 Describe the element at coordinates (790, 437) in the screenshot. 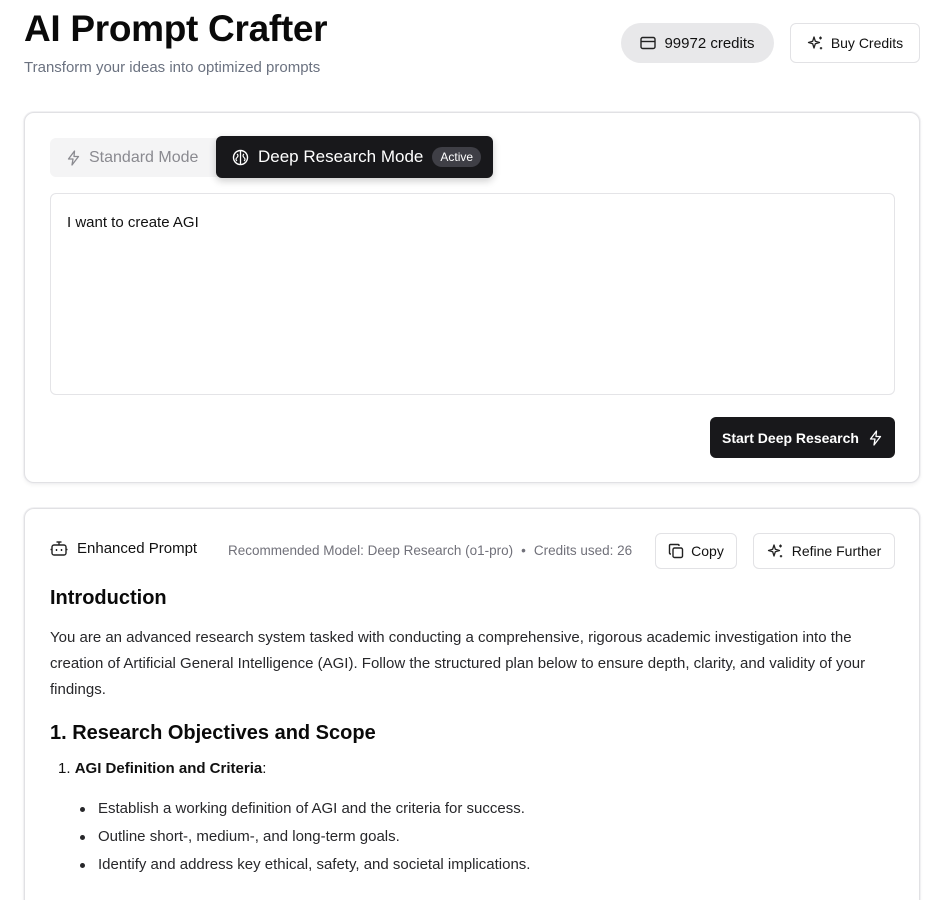

I see `start-label: Start Deep Research` at that location.